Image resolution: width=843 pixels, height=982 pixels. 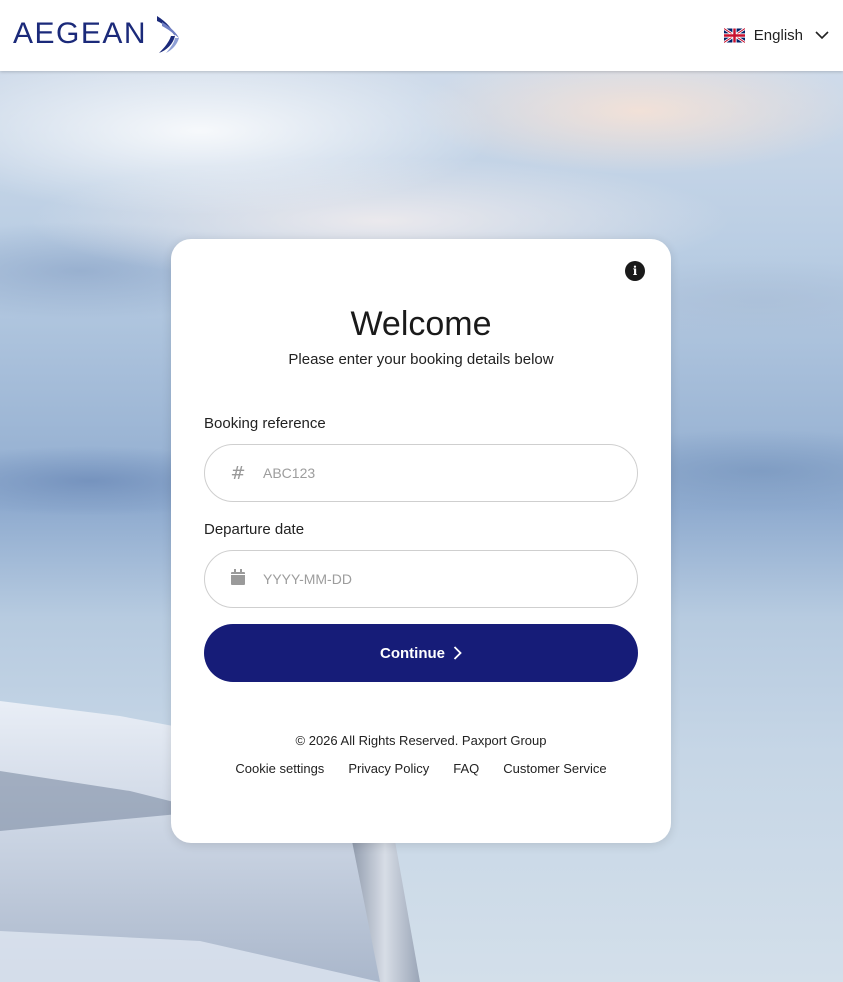 What do you see at coordinates (168, 34) in the screenshot?
I see `aegean-logo-mark-icon` at bounding box center [168, 34].